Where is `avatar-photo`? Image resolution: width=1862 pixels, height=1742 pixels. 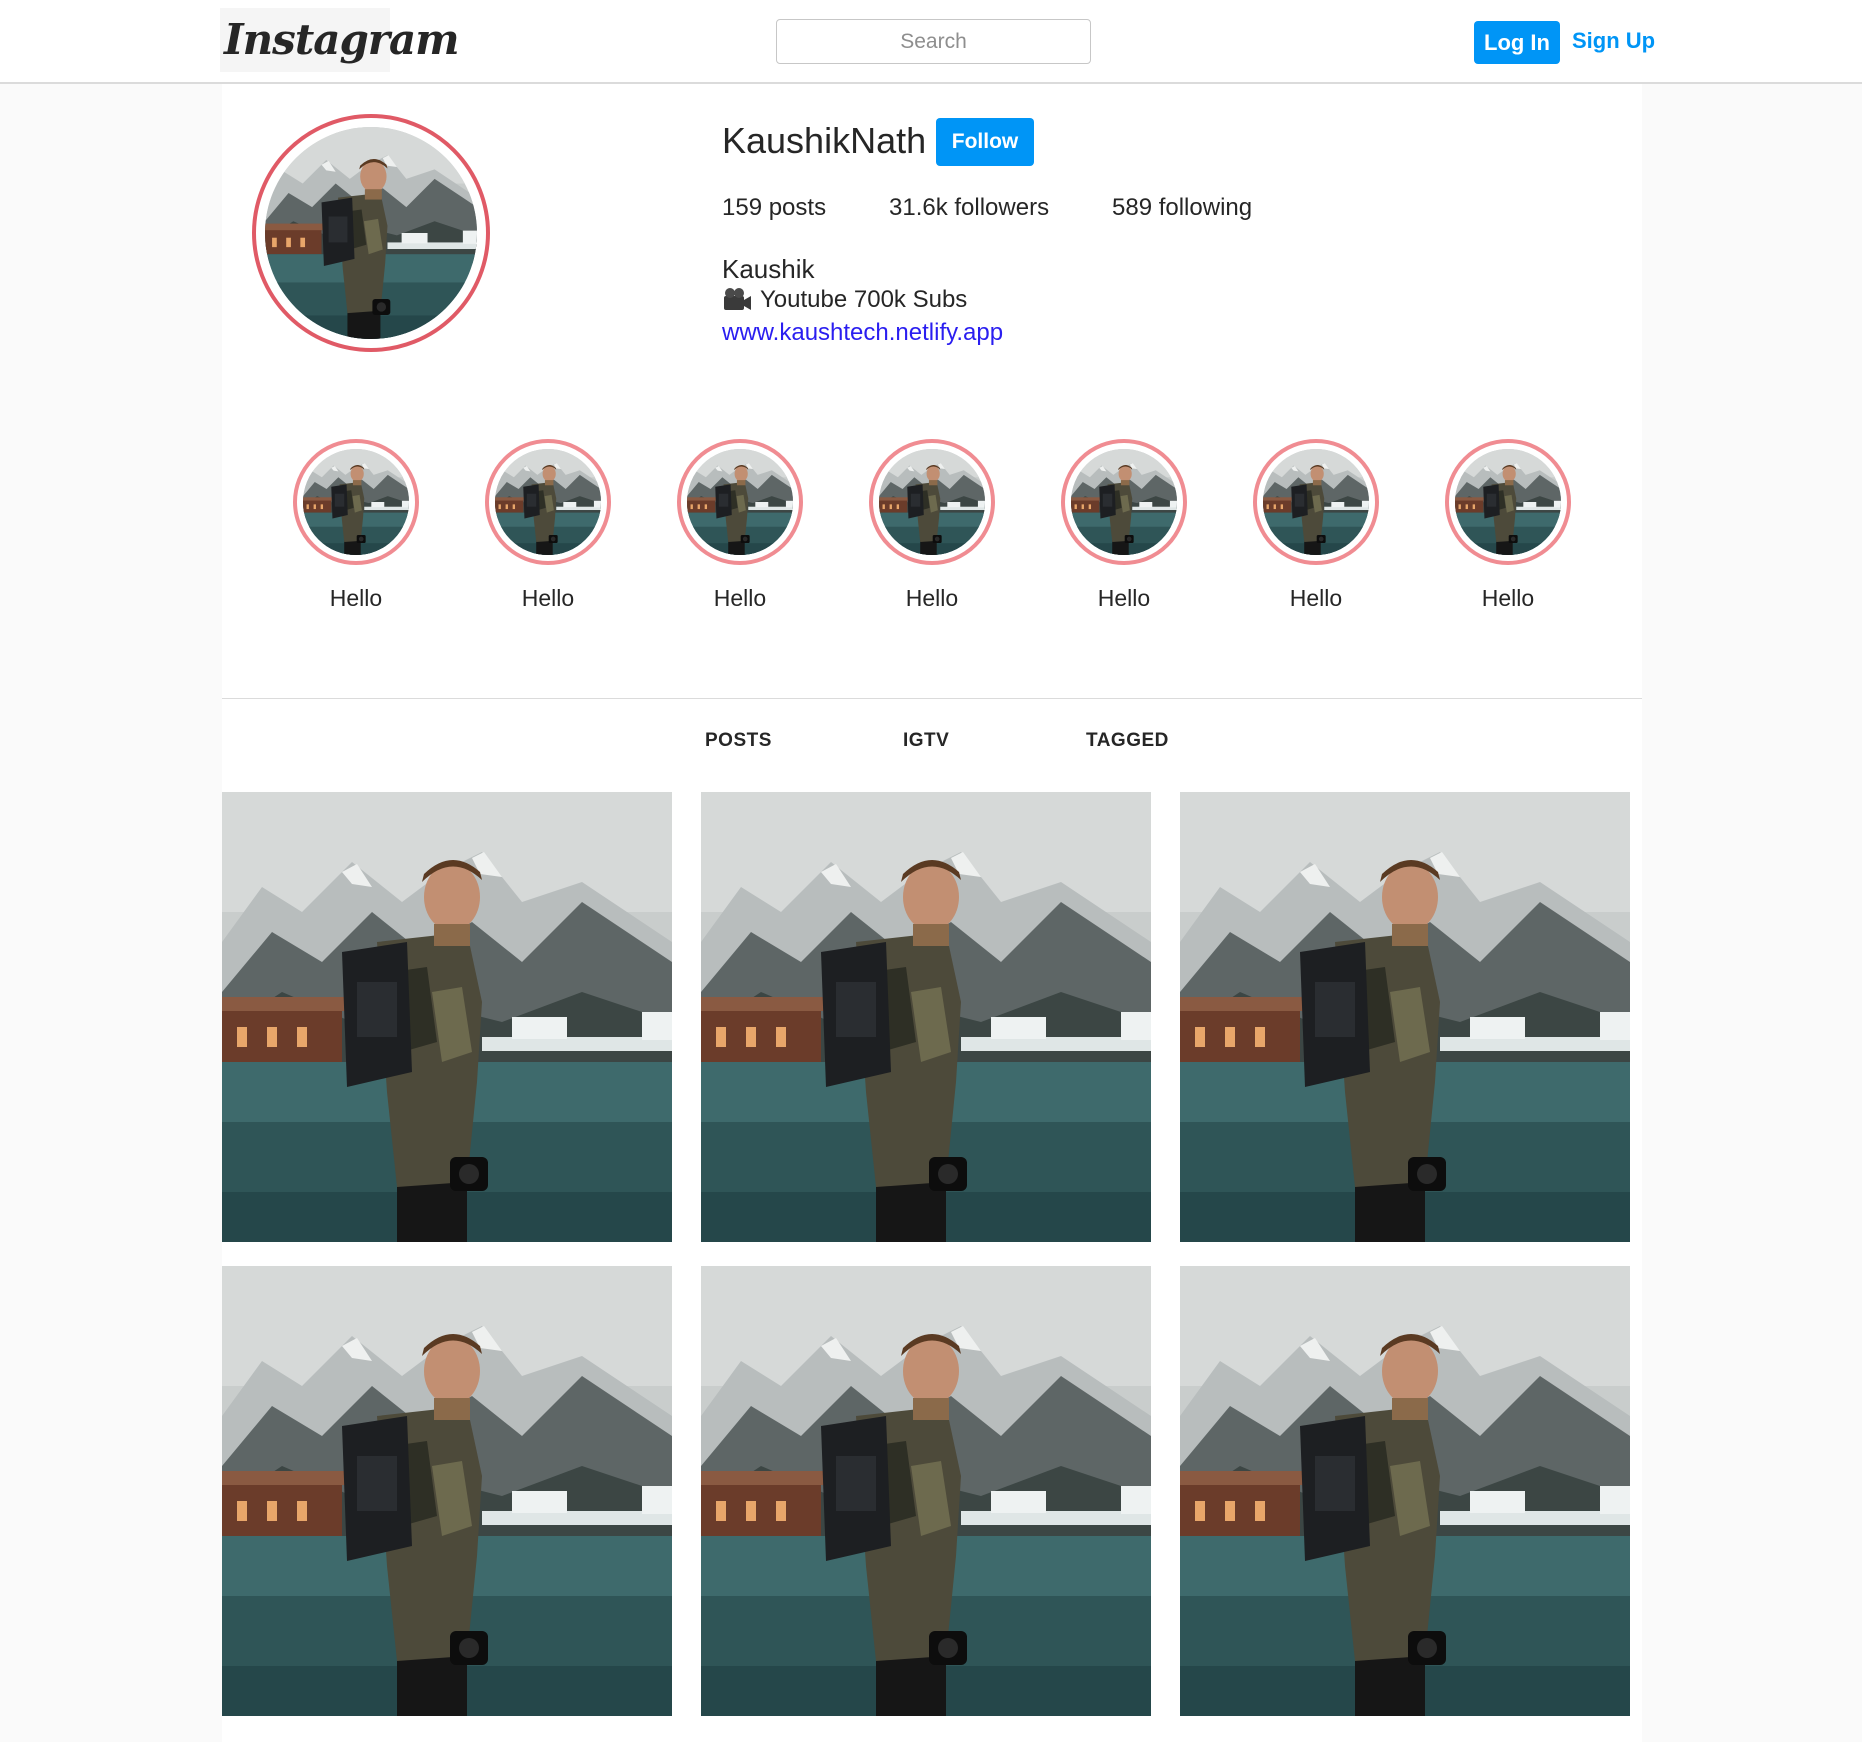
avatar-photo is located at coordinates (371, 233).